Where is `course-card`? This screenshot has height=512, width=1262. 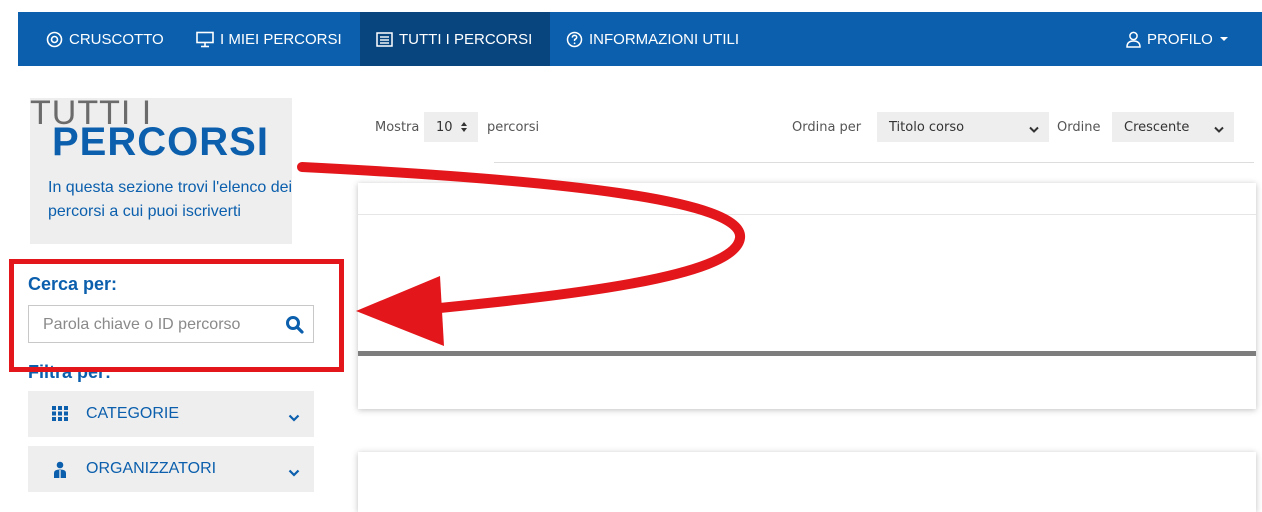 course-card is located at coordinates (807, 482).